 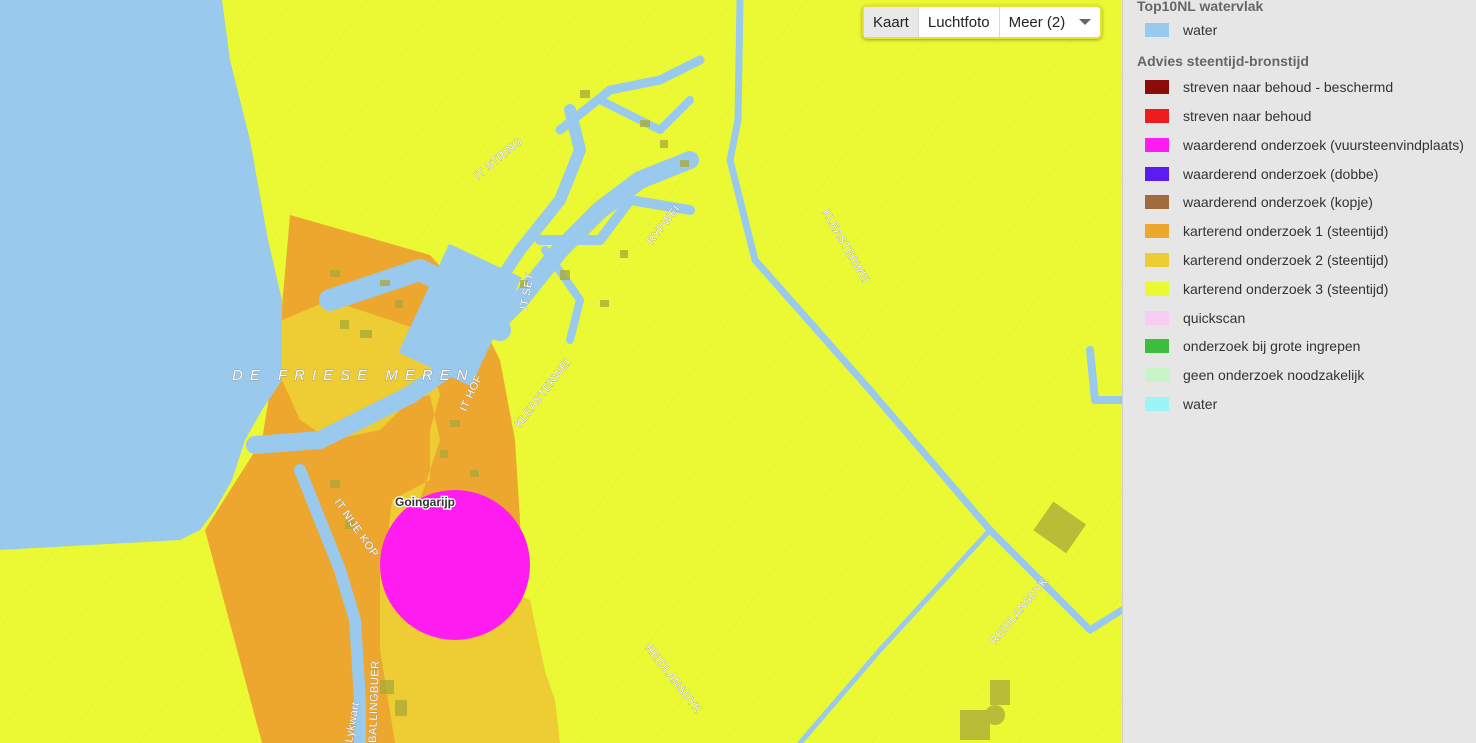 I want to click on legend-label: waarderend onderzoek (kopje), so click(x=1278, y=202).